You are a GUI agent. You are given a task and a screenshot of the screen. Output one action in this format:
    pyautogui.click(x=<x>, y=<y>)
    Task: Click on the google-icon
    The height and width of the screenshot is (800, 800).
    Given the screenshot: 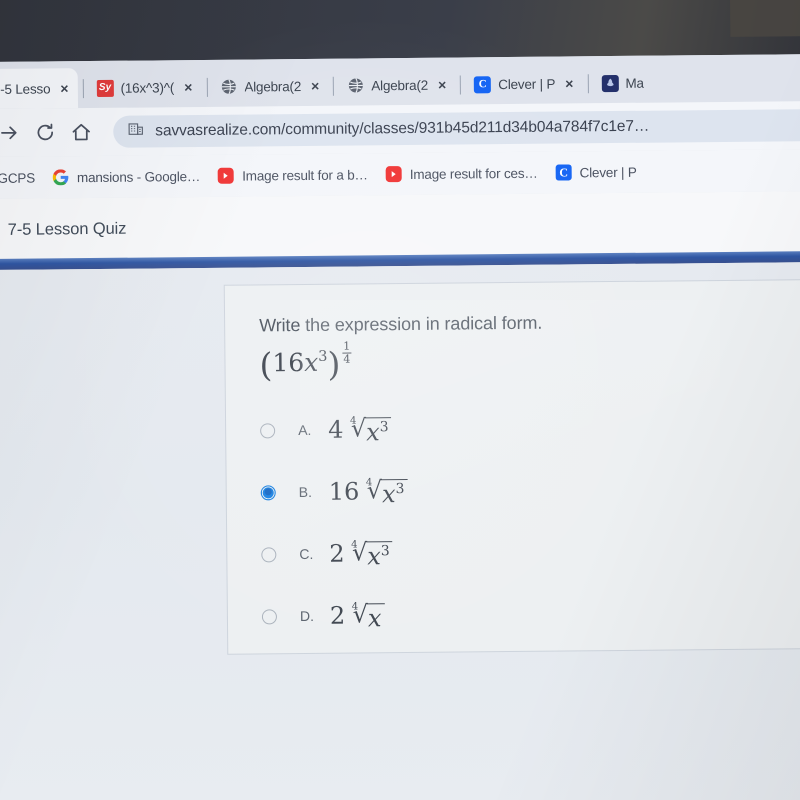 What is the action you would take?
    pyautogui.click(x=60, y=177)
    